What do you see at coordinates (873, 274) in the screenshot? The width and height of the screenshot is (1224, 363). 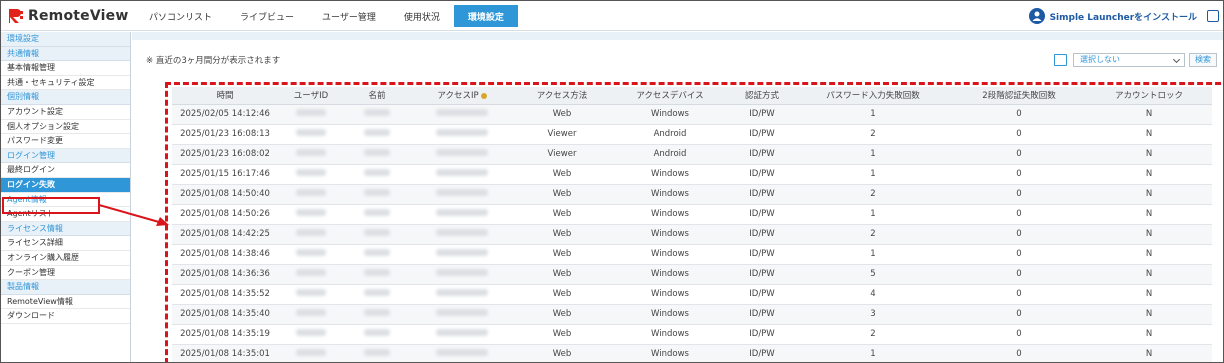 I see `table-cell: 5` at bounding box center [873, 274].